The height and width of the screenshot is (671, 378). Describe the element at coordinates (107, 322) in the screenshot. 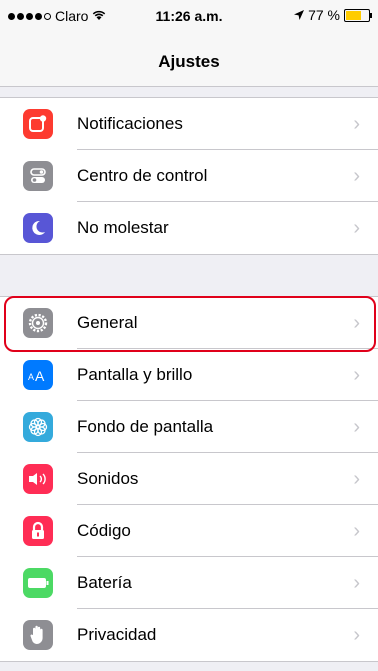

I see `settings-row-label: General` at that location.